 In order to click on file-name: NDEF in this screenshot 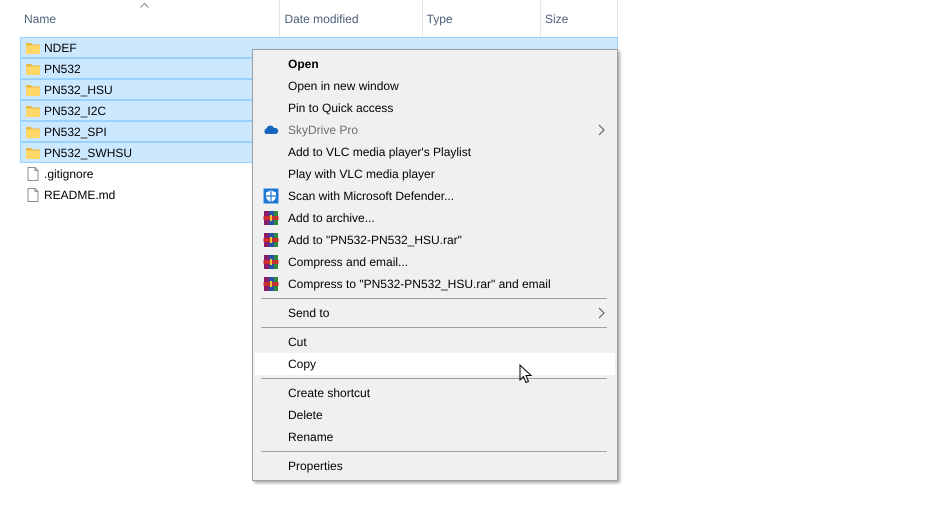, I will do `click(60, 48)`.